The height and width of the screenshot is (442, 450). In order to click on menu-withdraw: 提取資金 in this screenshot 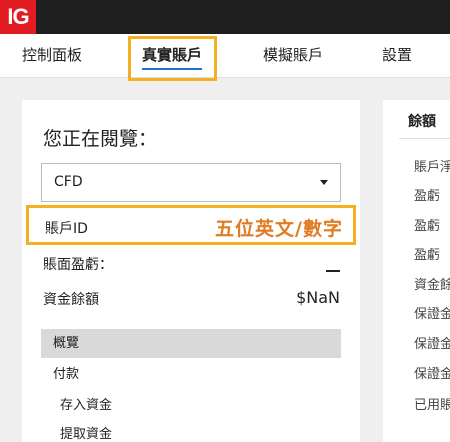, I will do `click(86, 432)`.